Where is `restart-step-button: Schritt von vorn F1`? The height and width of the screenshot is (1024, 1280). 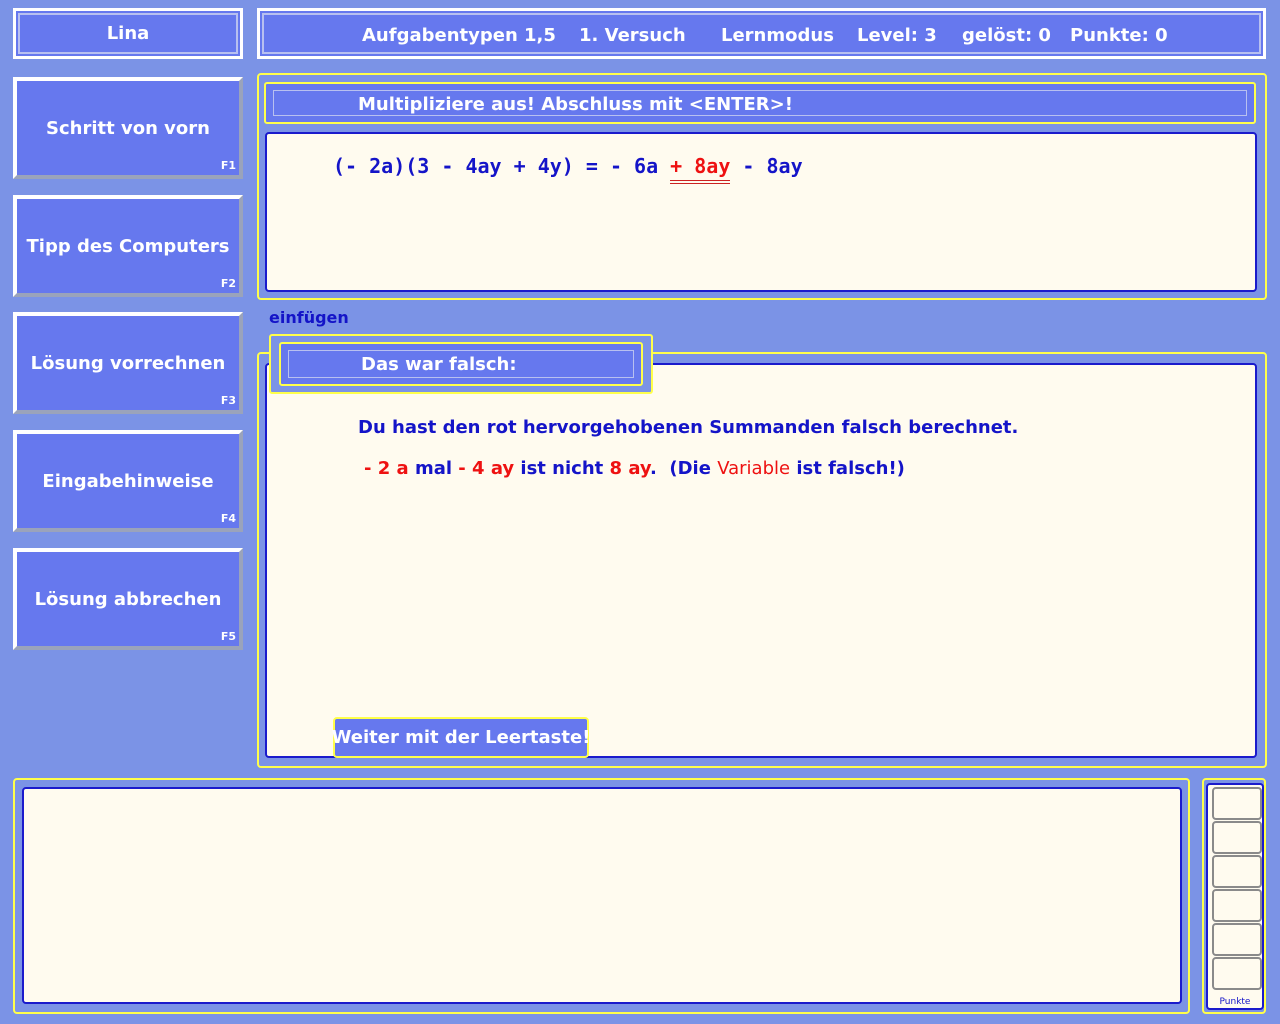 restart-step-button: Schritt von vorn F1 is located at coordinates (128, 128).